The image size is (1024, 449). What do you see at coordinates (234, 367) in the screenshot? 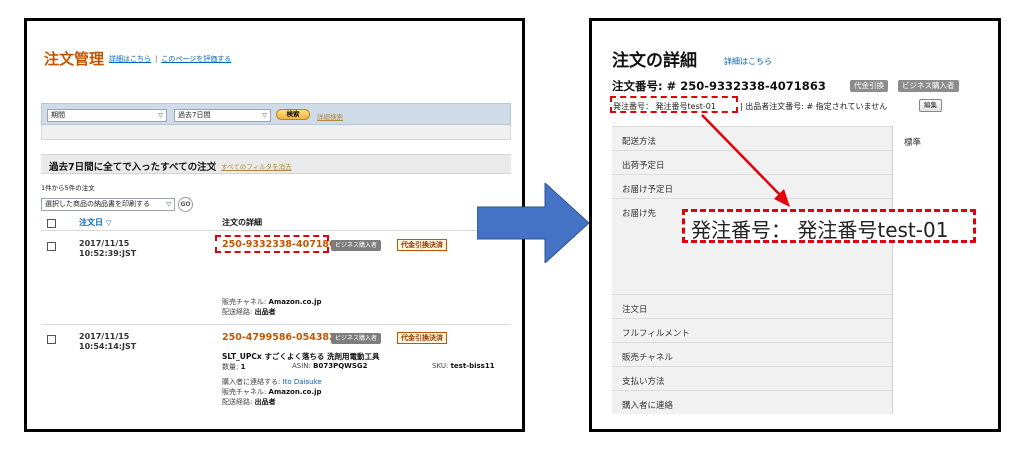
I see `quantity: 数量: 1` at bounding box center [234, 367].